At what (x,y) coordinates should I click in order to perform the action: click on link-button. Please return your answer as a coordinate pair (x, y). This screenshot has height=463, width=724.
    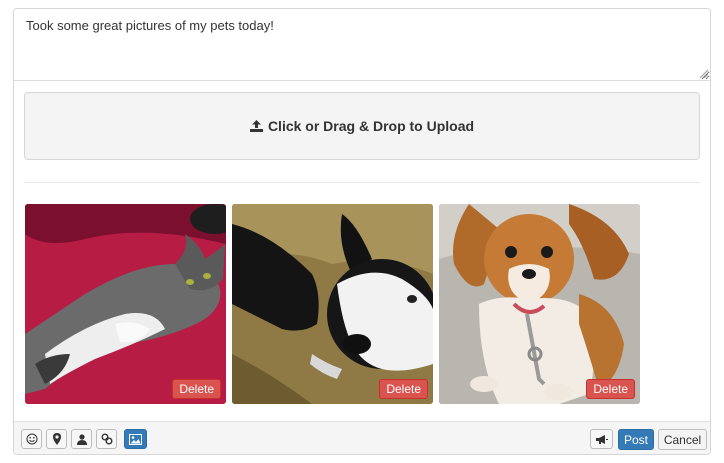
    Looking at the image, I should click on (106, 439).